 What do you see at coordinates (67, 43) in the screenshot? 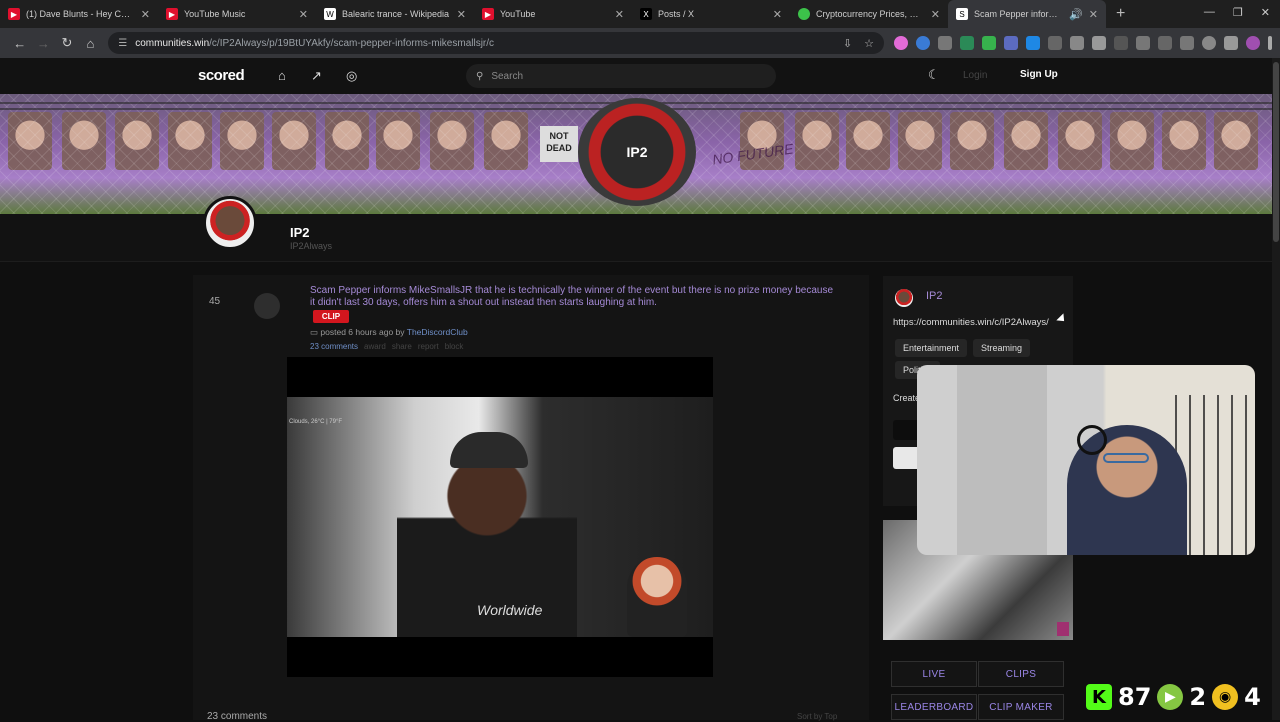
I see `reload-icon: ↻` at bounding box center [67, 43].